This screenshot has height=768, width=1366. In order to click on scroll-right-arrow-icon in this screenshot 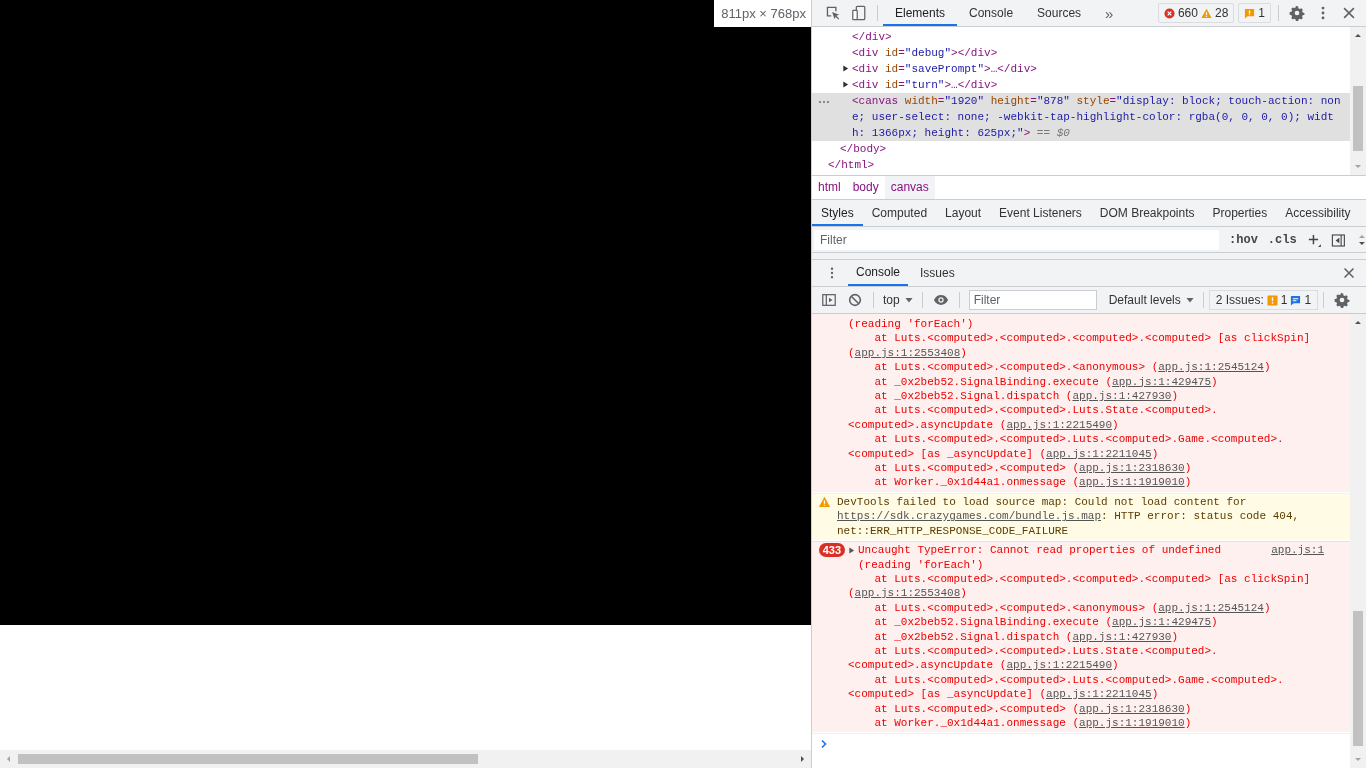, I will do `click(802, 759)`.